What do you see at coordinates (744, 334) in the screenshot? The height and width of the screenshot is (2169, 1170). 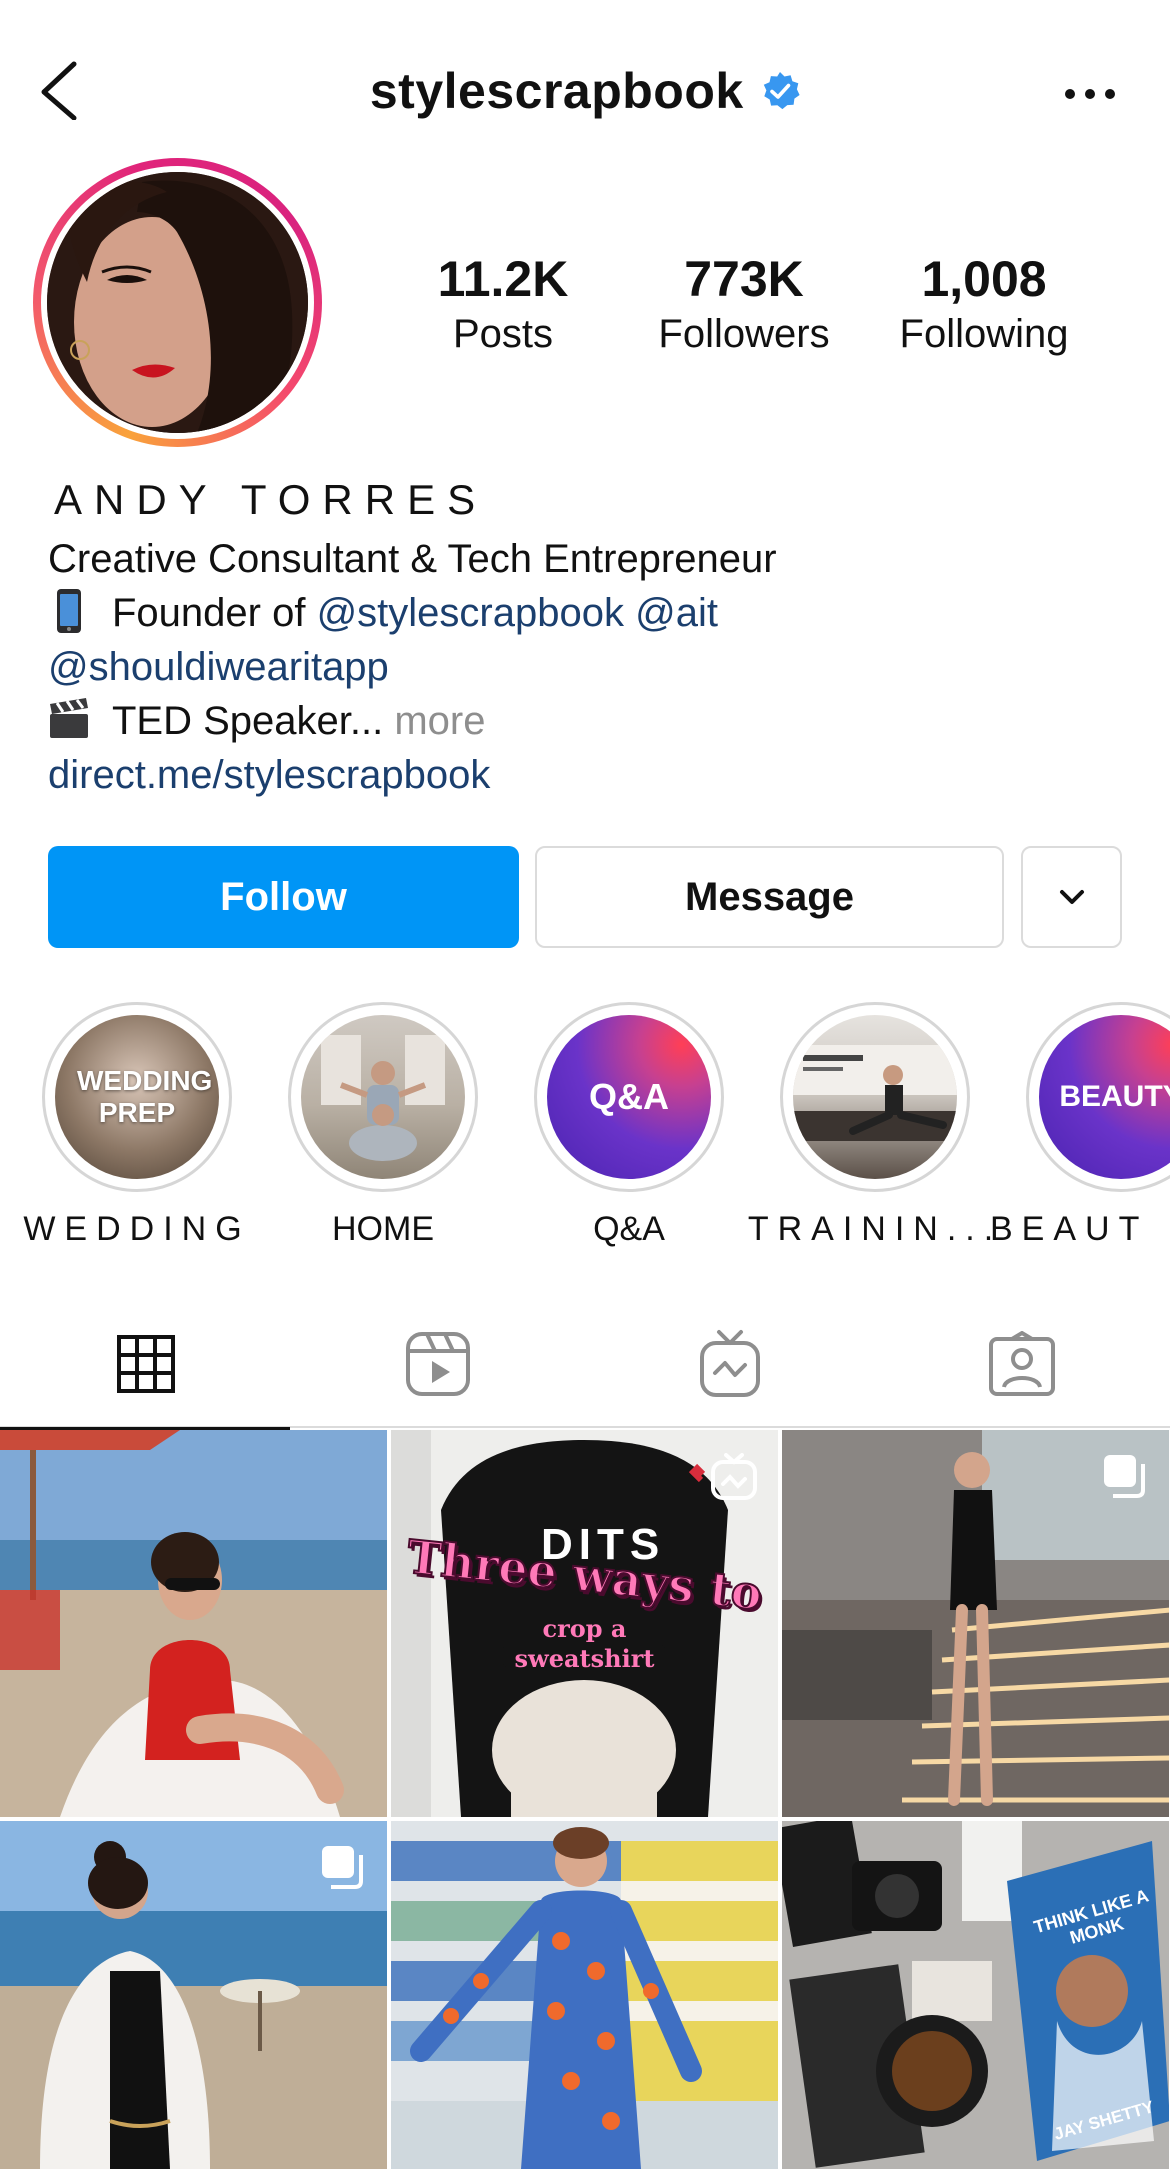 I see `followers-label: Followers` at bounding box center [744, 334].